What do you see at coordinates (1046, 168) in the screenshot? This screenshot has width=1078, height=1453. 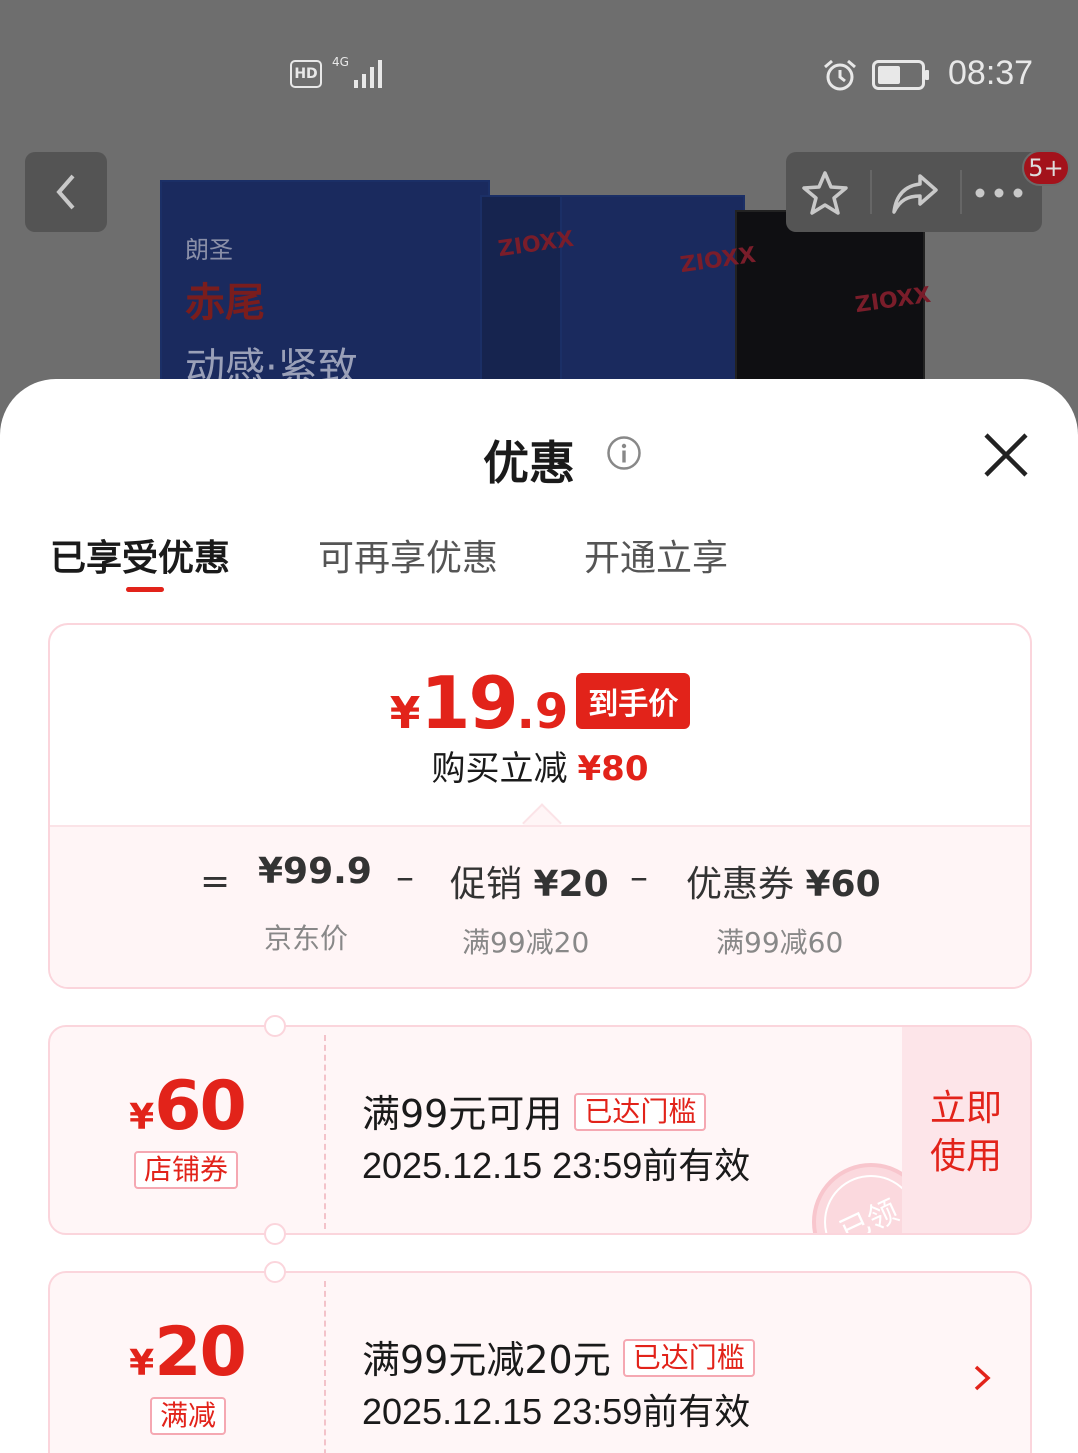 I see `notification-badge: 5+` at bounding box center [1046, 168].